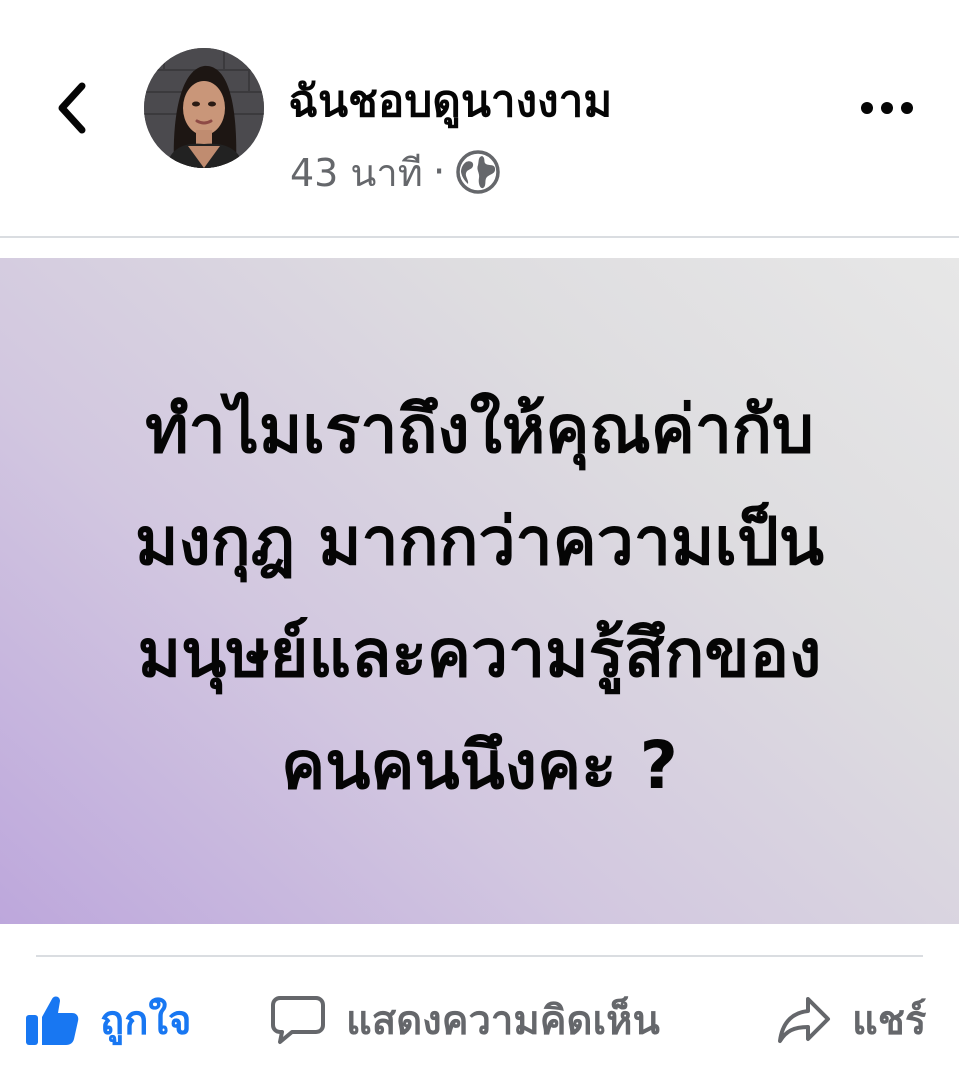 The height and width of the screenshot is (1068, 959). I want to click on header-divider, so click(479, 237).